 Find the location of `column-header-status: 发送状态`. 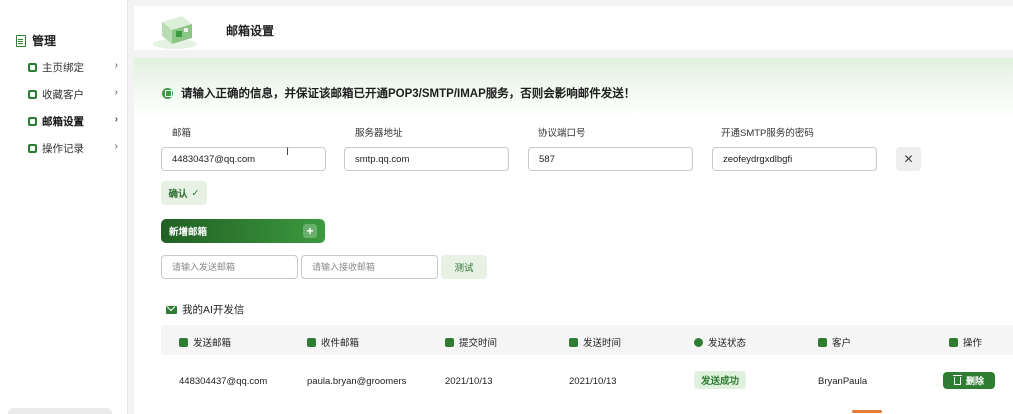

column-header-status: 发送状态 is located at coordinates (720, 342).